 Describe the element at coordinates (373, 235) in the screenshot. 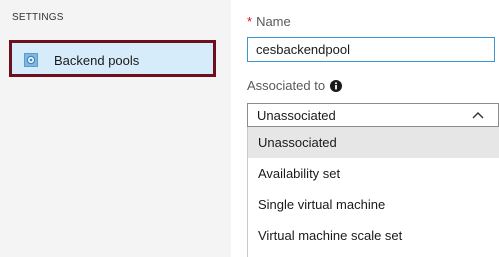

I see `option-virtual-machine-scale-set: Virtual machine scale set` at that location.